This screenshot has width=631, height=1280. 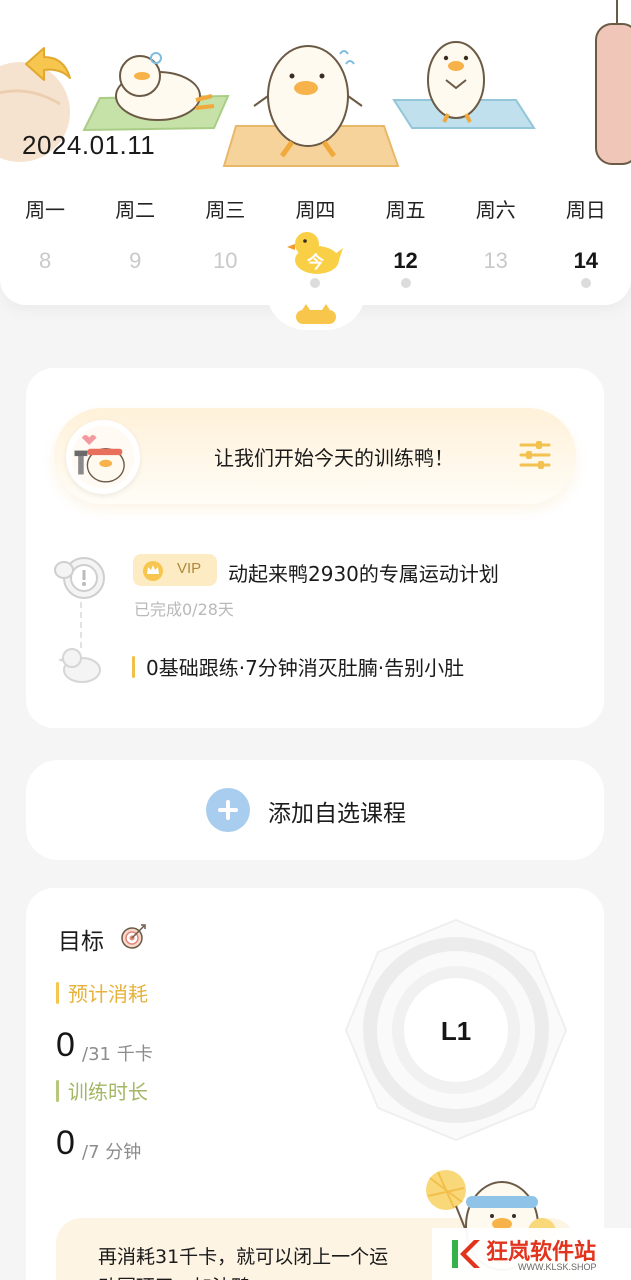 I want to click on plan-progress: 已完成0/28天, so click(x=184, y=609).